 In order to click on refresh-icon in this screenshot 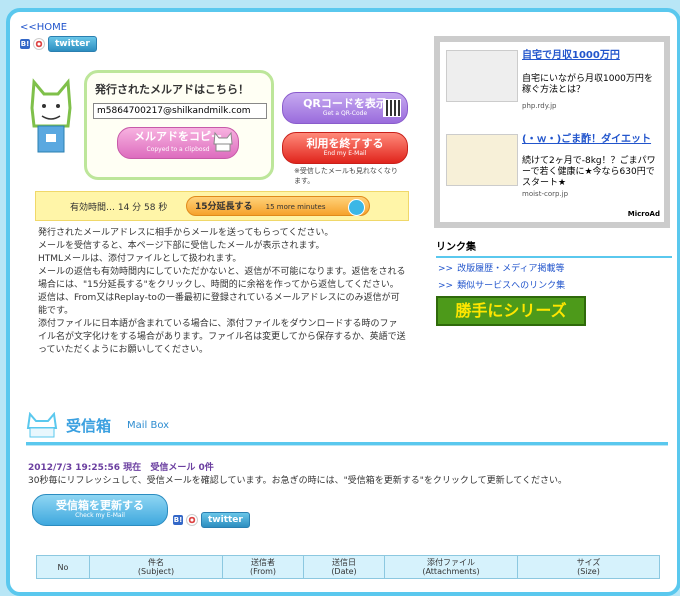, I will do `click(356, 207)`.